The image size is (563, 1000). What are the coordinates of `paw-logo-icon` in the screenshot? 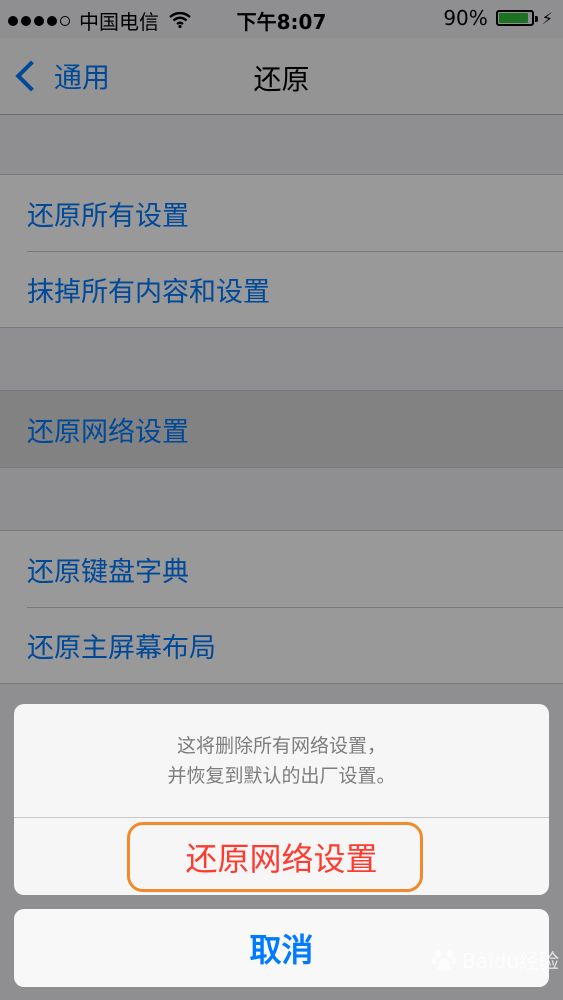 It's located at (444, 959).